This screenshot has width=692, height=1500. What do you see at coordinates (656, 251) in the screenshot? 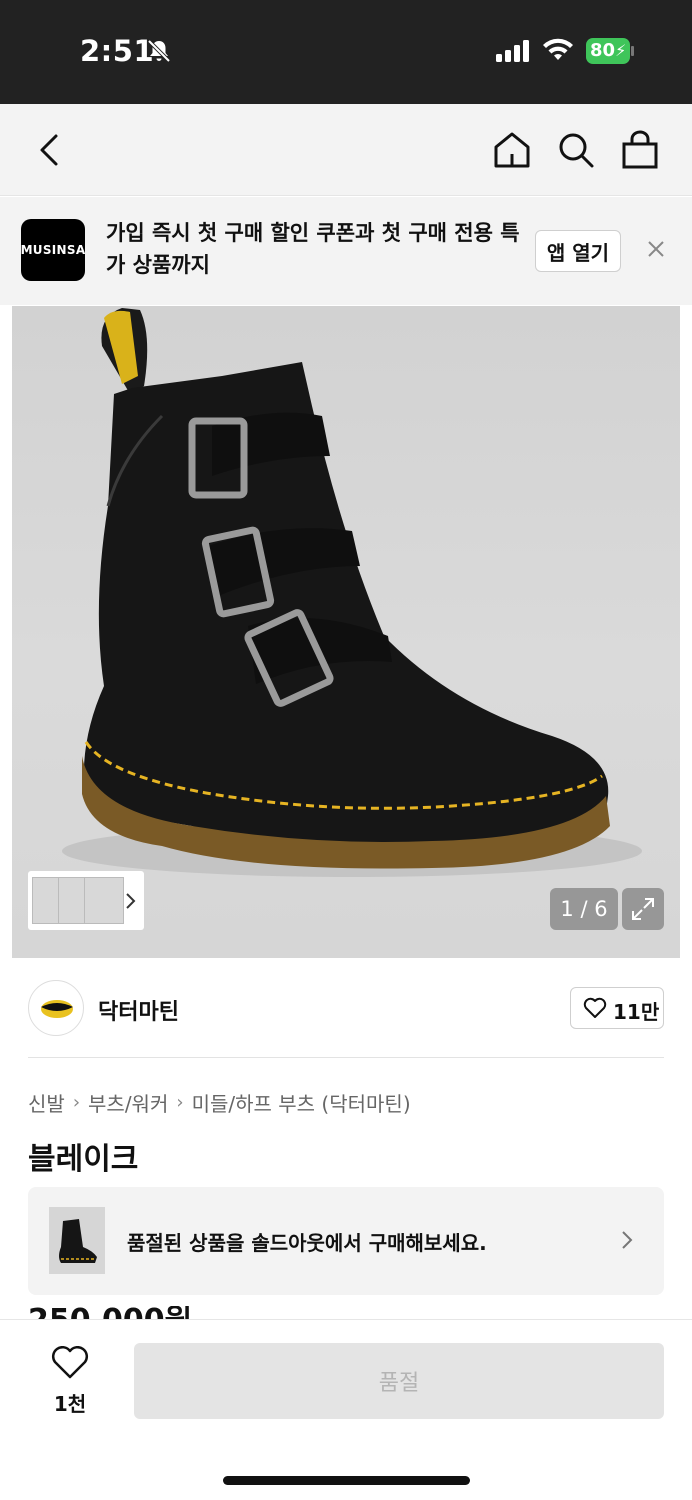
I see `close-icon` at bounding box center [656, 251].